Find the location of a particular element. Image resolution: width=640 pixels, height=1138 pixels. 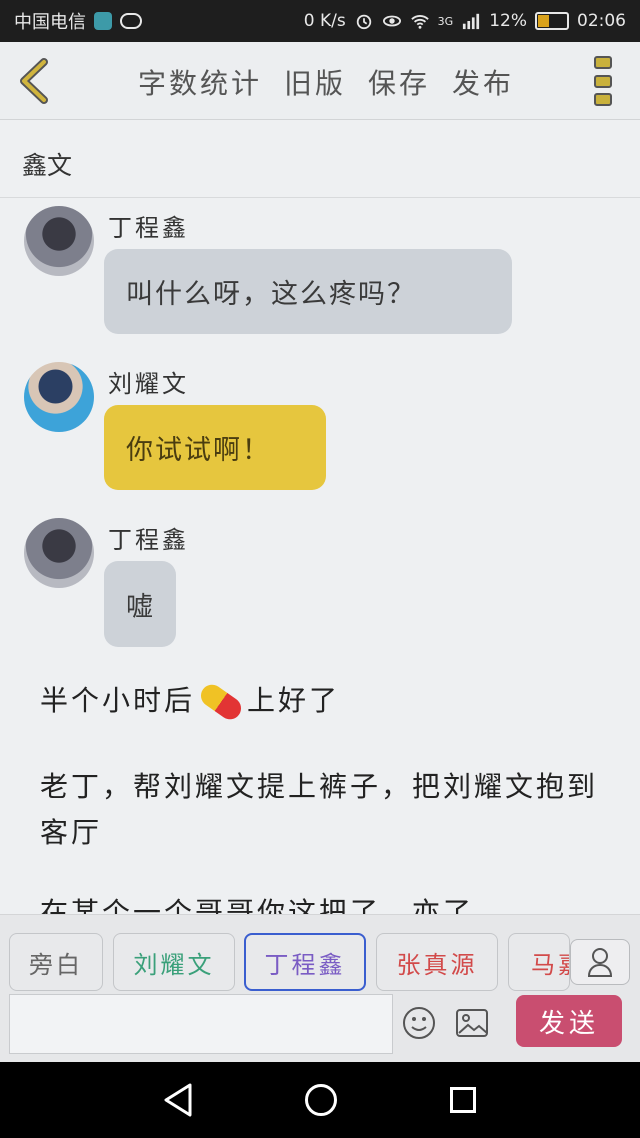

back-chevron-icon is located at coordinates (34, 81).